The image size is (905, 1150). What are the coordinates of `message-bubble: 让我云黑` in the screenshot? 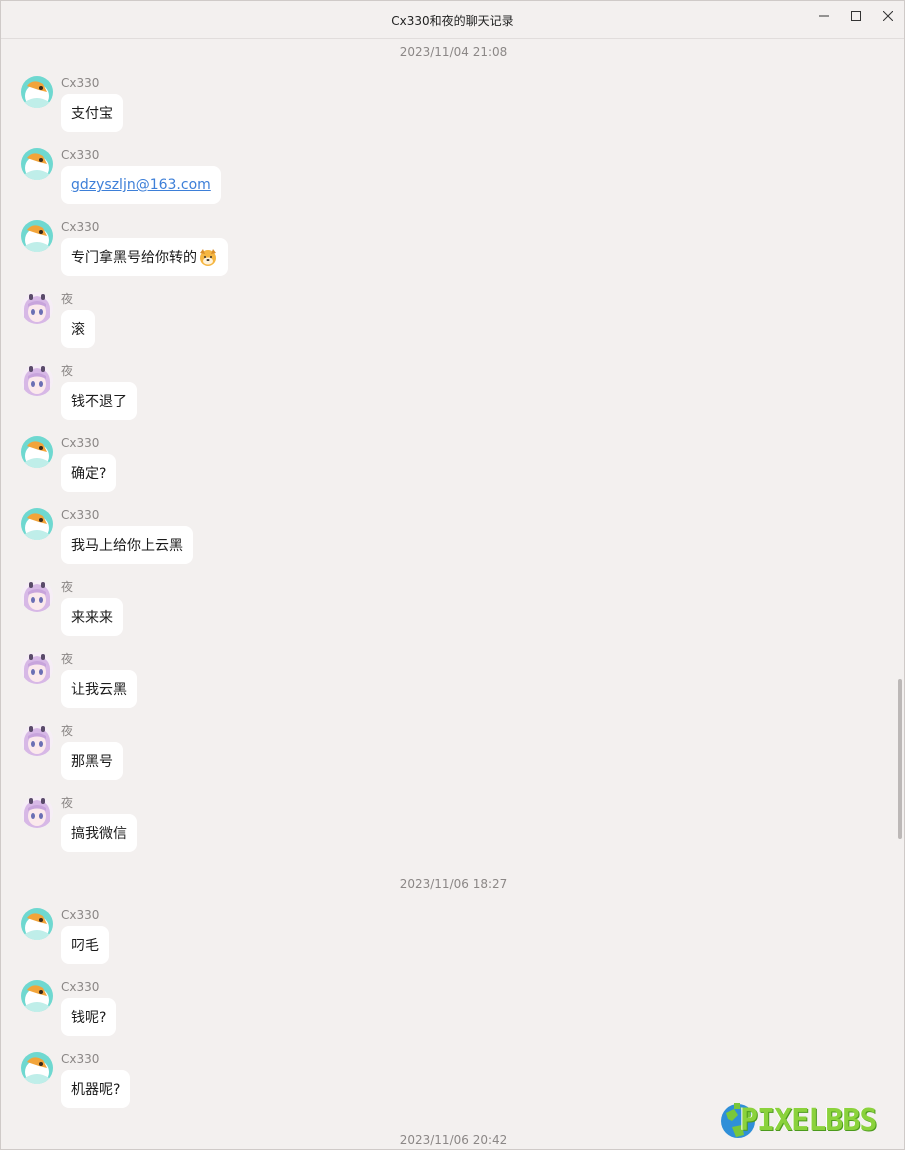 It's located at (99, 689).